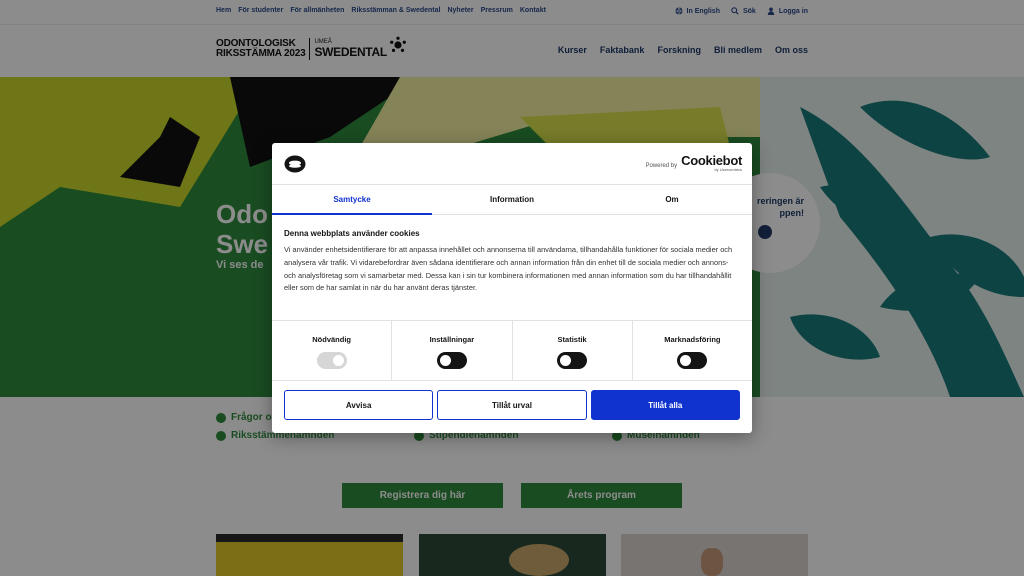 Image resolution: width=1024 pixels, height=576 pixels. Describe the element at coordinates (352, 200) in the screenshot. I see `tab-samtycke: Samtycke` at that location.